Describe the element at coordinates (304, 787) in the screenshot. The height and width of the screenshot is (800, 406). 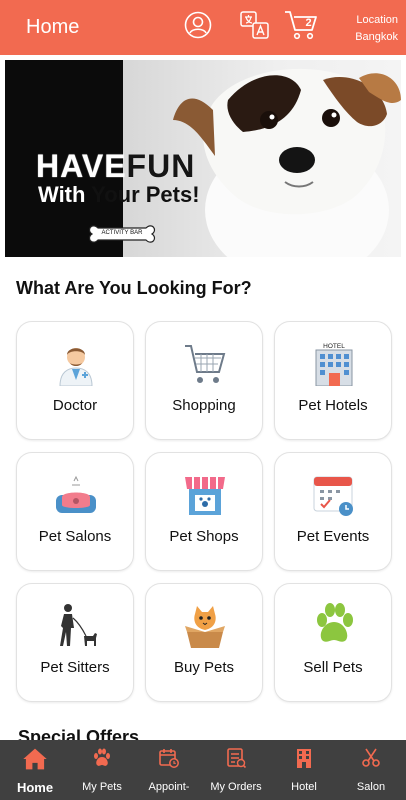
I see `tab-label: Hotel` at that location.